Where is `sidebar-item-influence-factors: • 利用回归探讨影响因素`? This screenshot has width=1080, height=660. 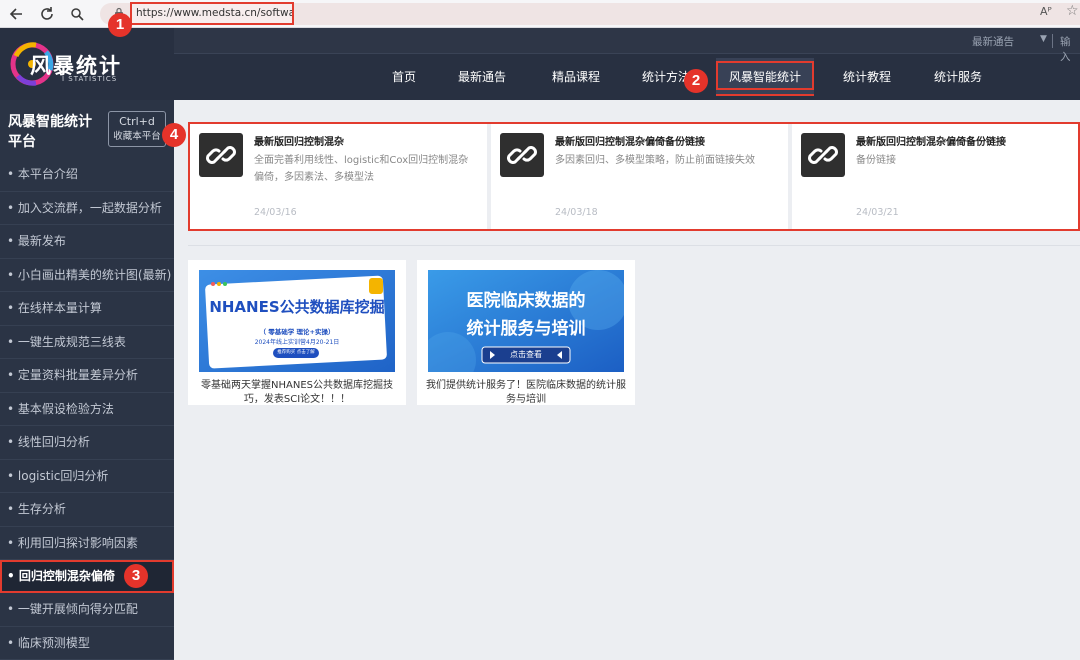 sidebar-item-influence-factors: • 利用回归探讨影响因素 is located at coordinates (87, 543).